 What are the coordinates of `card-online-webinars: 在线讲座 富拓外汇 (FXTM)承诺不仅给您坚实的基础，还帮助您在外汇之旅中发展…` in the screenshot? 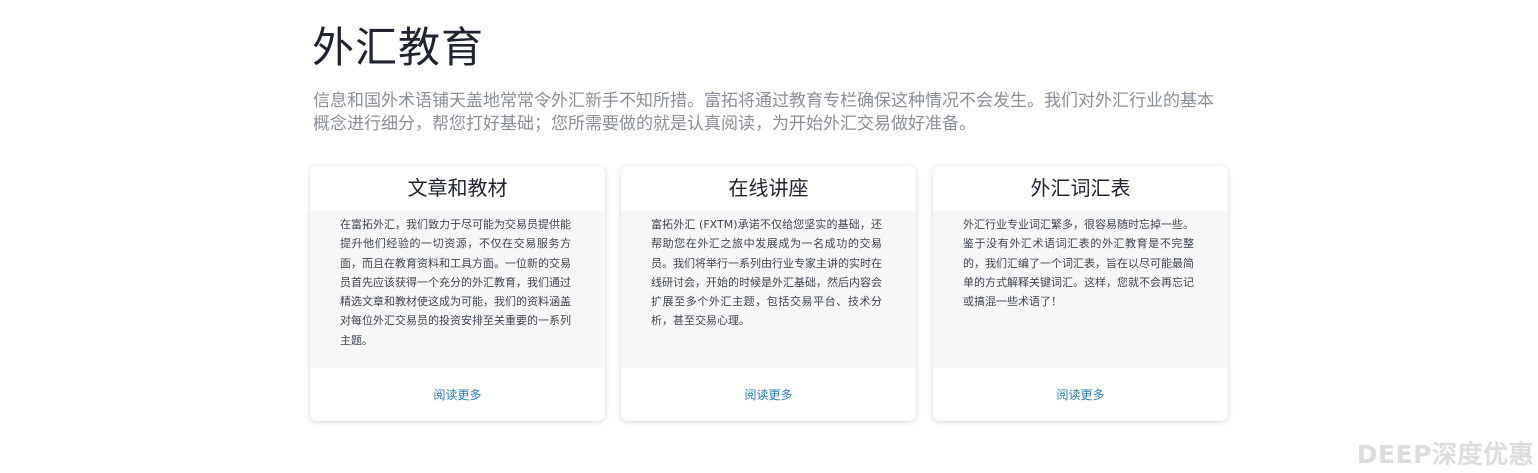 It's located at (768, 293).